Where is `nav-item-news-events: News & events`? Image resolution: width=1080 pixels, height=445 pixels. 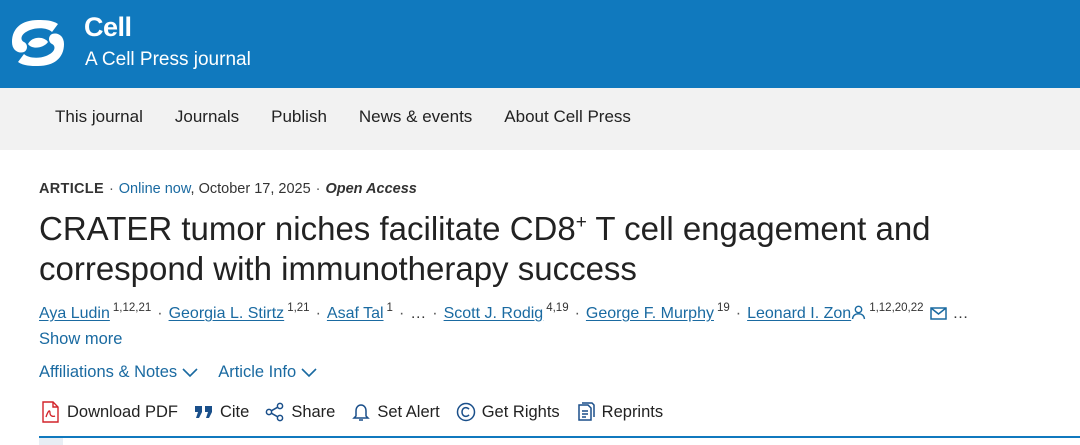 nav-item-news-events: News & events is located at coordinates (415, 117).